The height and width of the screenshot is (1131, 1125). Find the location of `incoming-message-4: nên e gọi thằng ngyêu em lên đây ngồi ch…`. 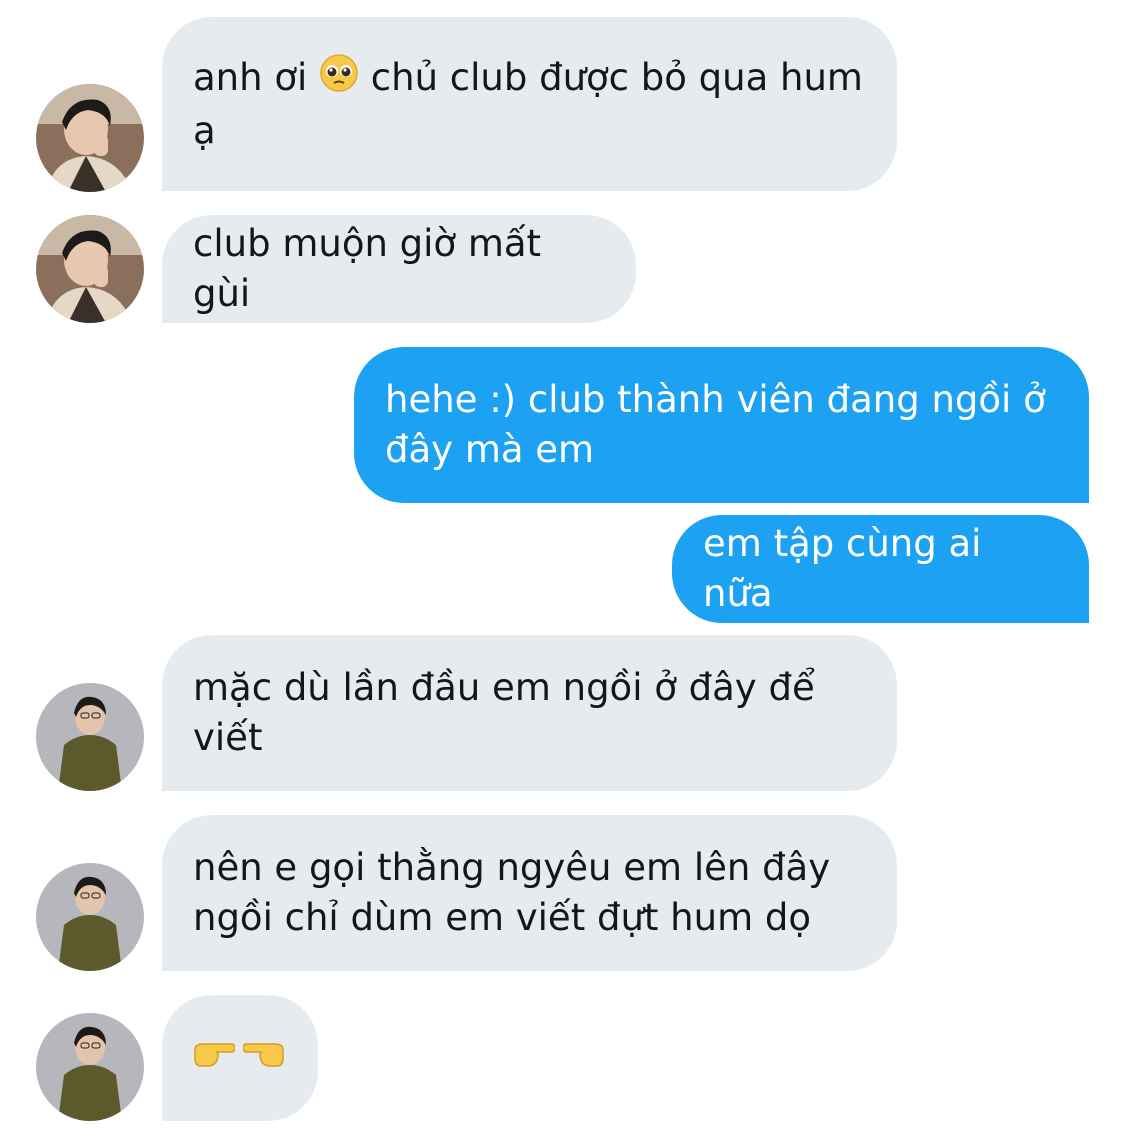

incoming-message-4: nên e gọi thằng ngyêu em lên đây ngồi ch… is located at coordinates (529, 893).